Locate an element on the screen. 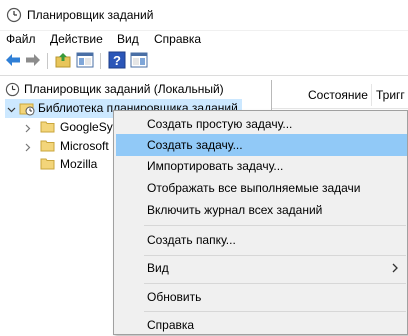 The height and width of the screenshot is (336, 408). tree-item-root: Планировщик заданий (Локальный) is located at coordinates (135, 89).